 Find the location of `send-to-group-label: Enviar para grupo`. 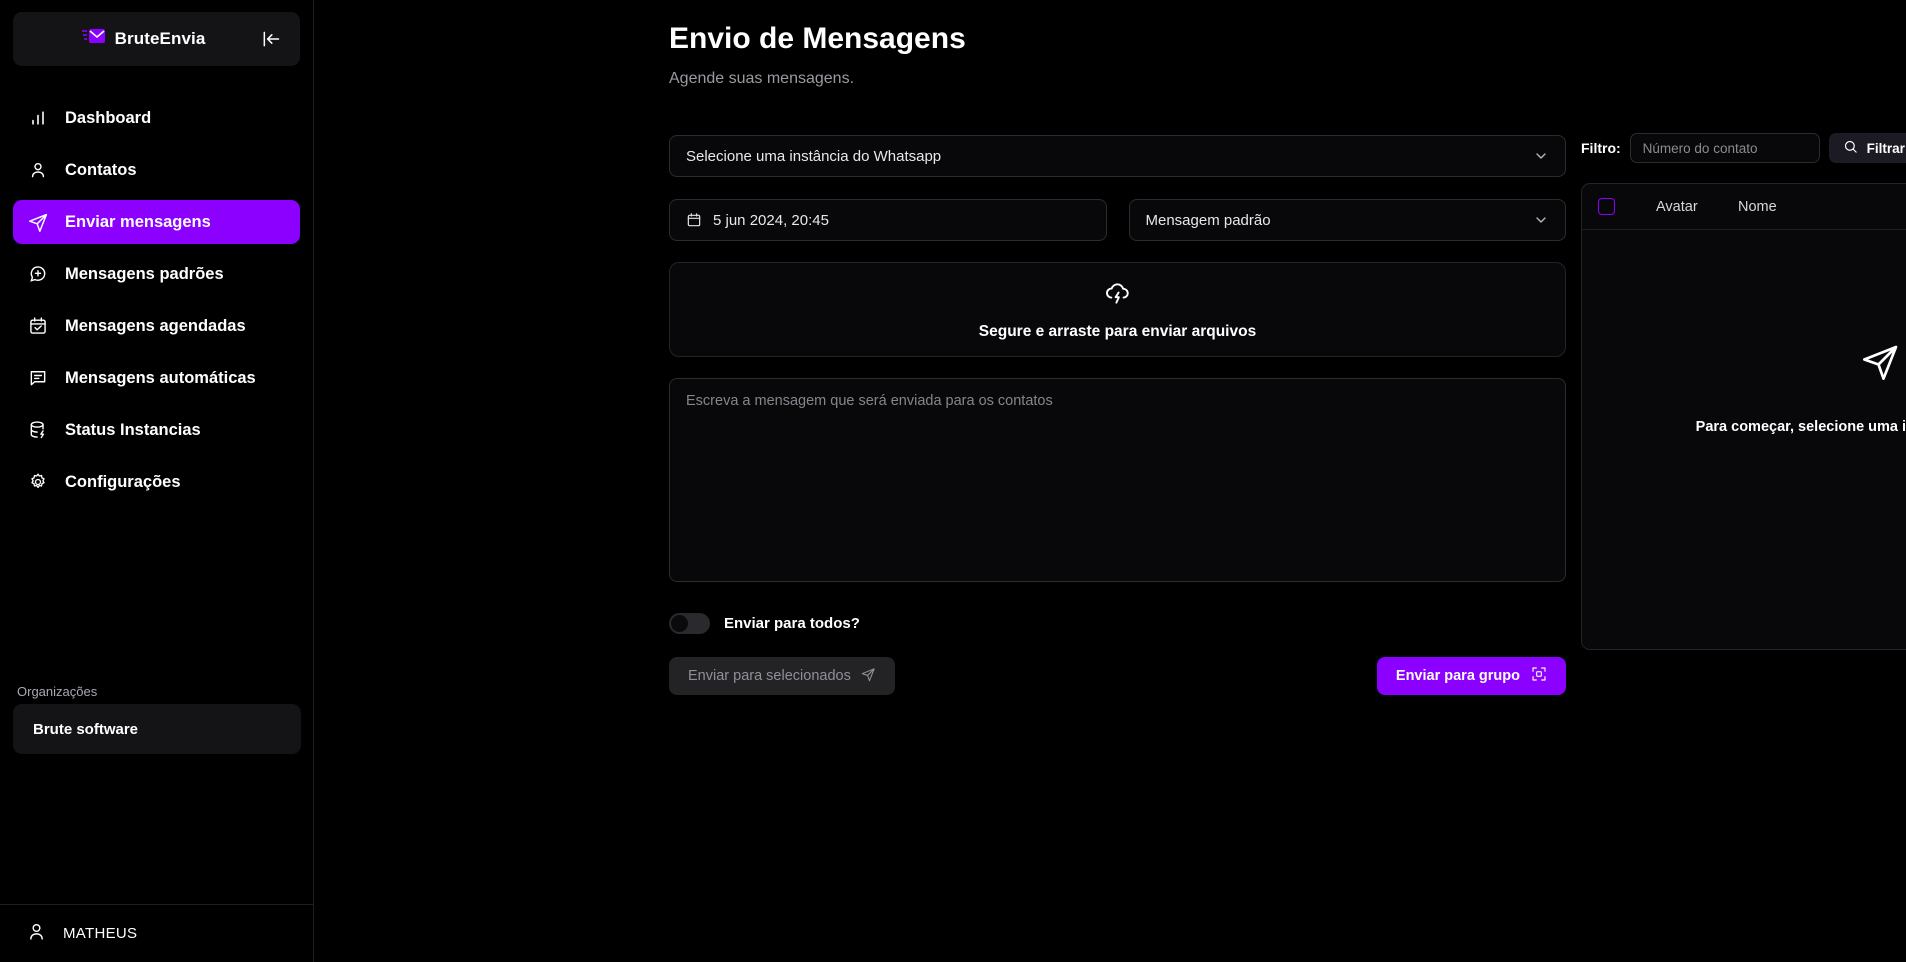

send-to-group-label: Enviar para grupo is located at coordinates (1457, 676).